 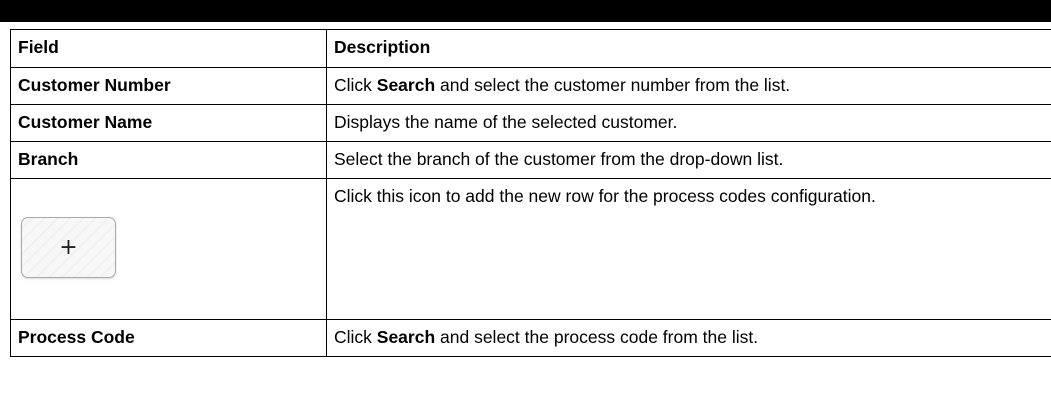 What do you see at coordinates (168, 48) in the screenshot?
I see `column-header-field: Field` at bounding box center [168, 48].